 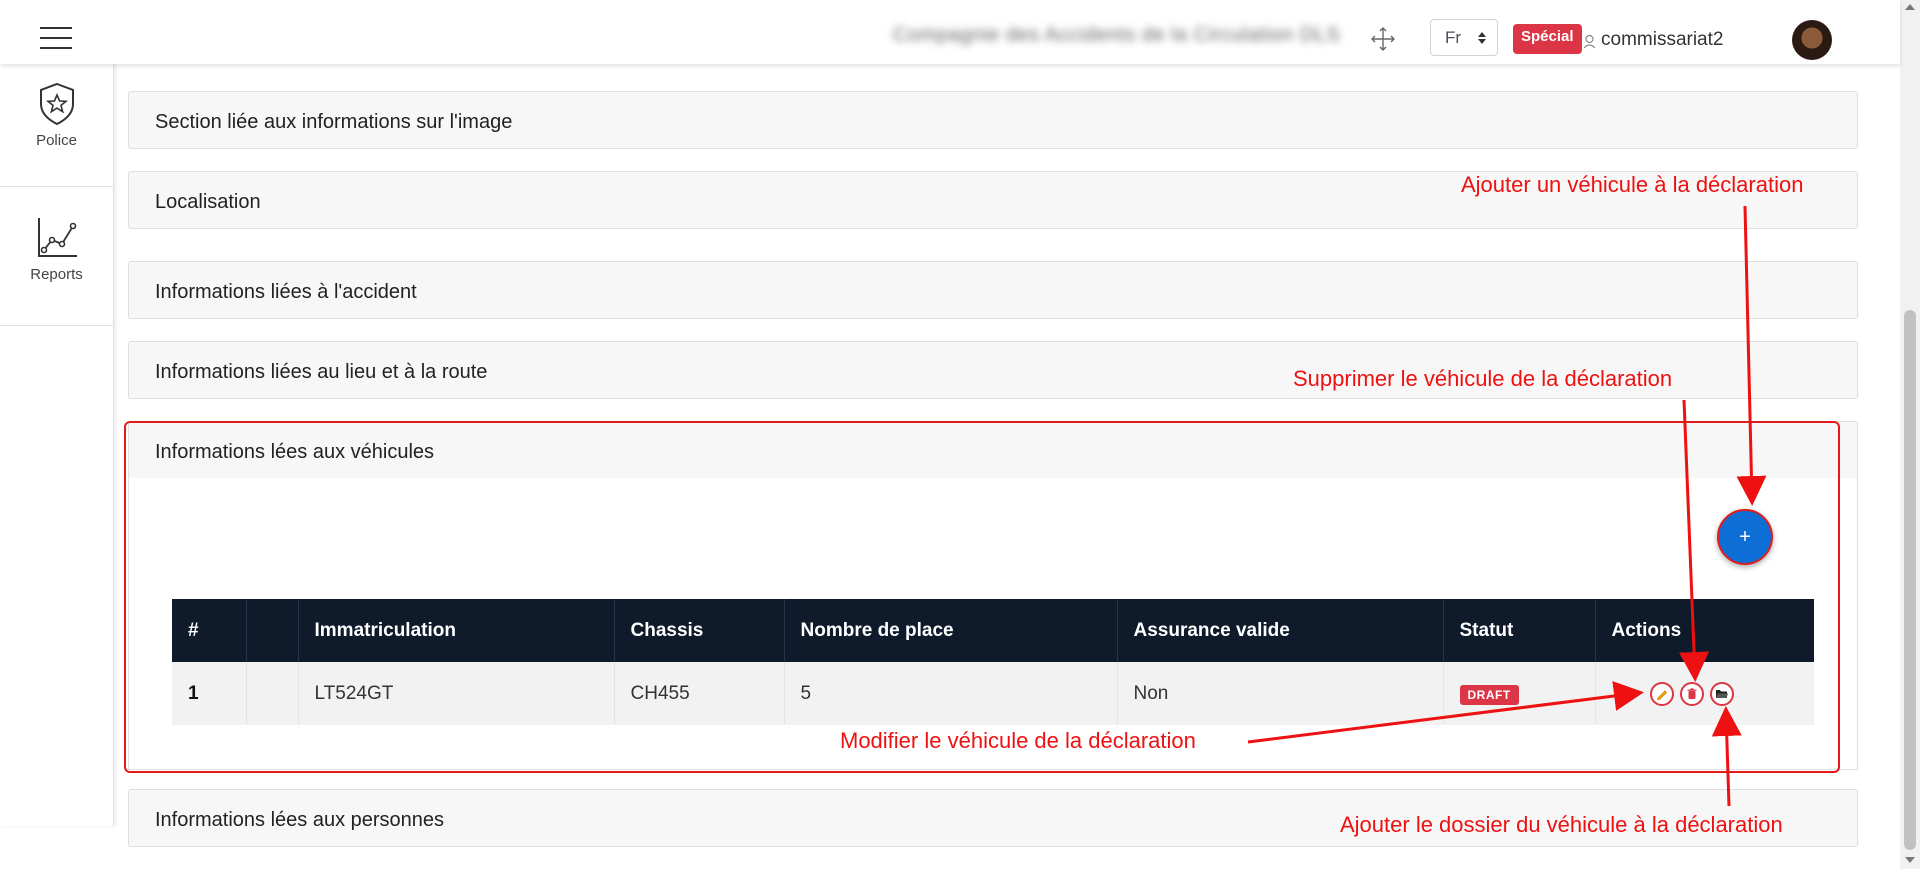 What do you see at coordinates (56, 140) in the screenshot?
I see `sidebar-item-label: Police` at bounding box center [56, 140].